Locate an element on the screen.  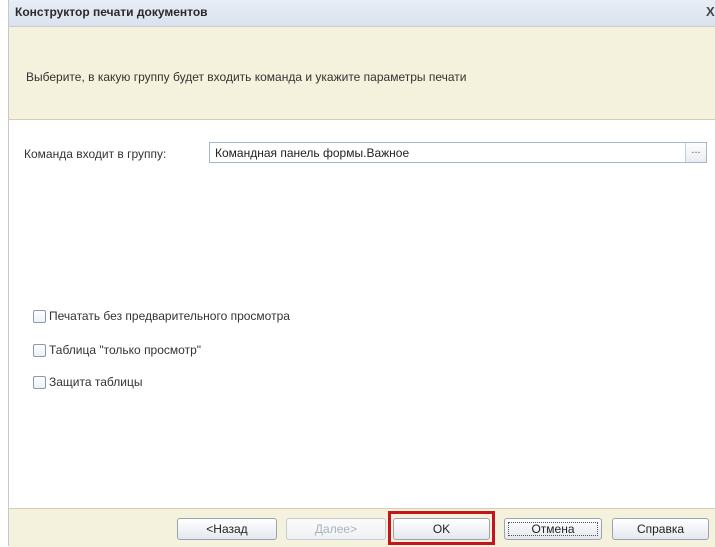
option-print-without-preview: Печатать без предварительного просмотра is located at coordinates (161, 316).